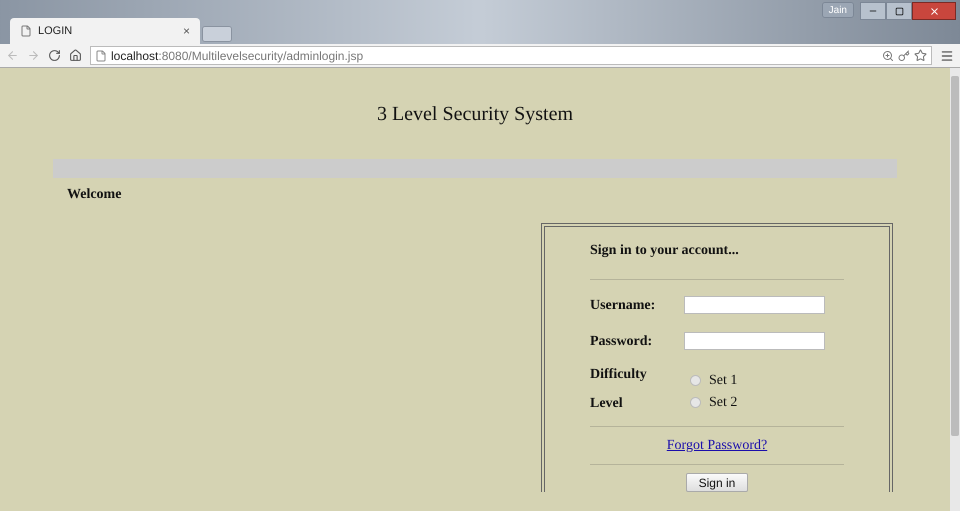 The image size is (960, 511). I want to click on tab-close-button: ×, so click(186, 31).